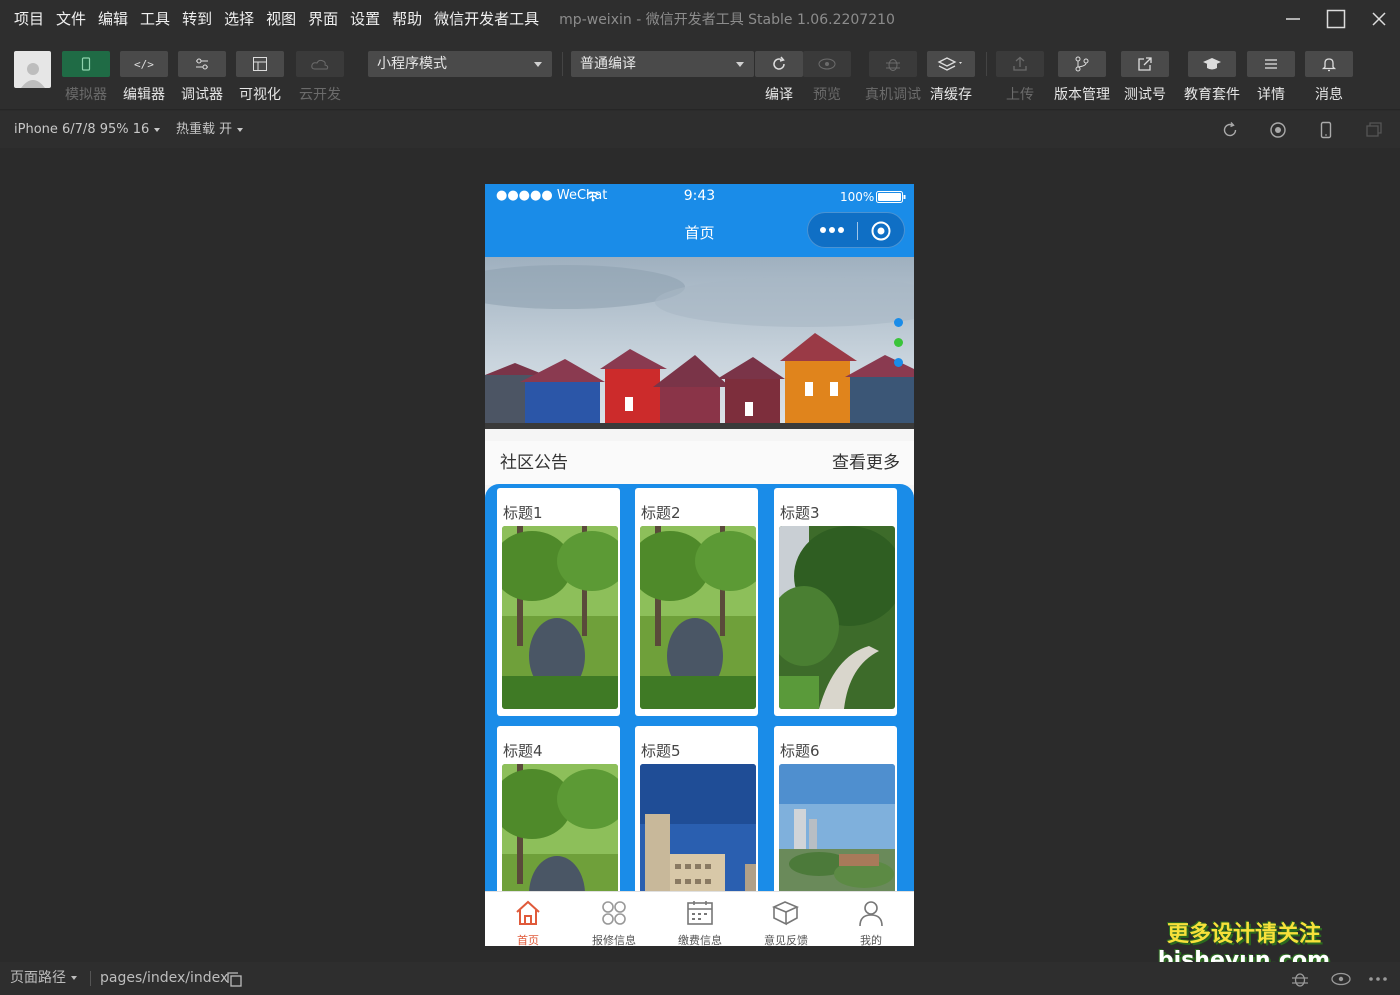 This screenshot has width=1400, height=995. I want to click on messages-button: 消息, so click(1329, 77).